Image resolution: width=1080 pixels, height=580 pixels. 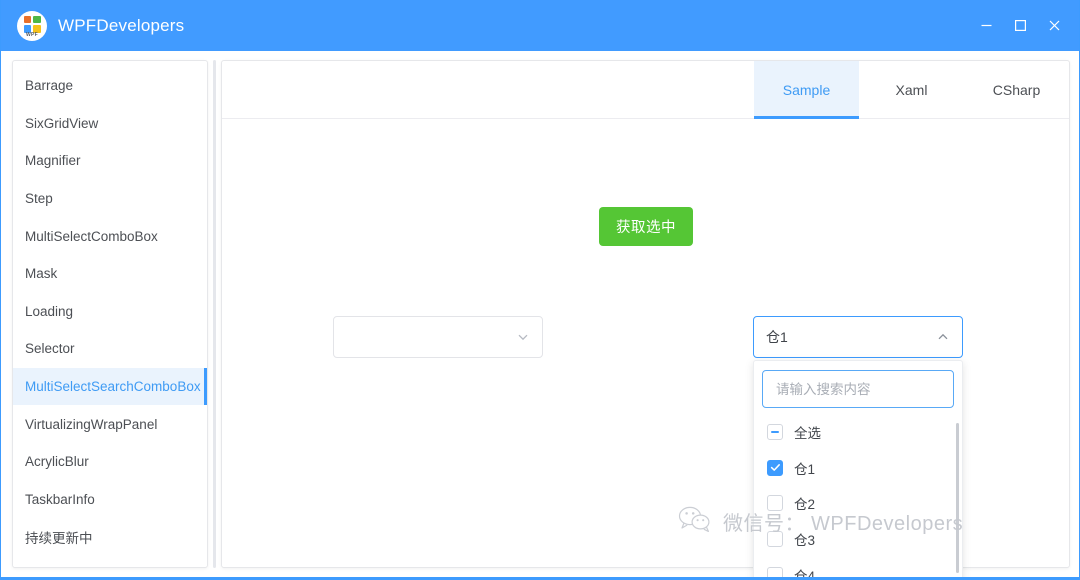 I want to click on splitter-grip, so click(x=214, y=314).